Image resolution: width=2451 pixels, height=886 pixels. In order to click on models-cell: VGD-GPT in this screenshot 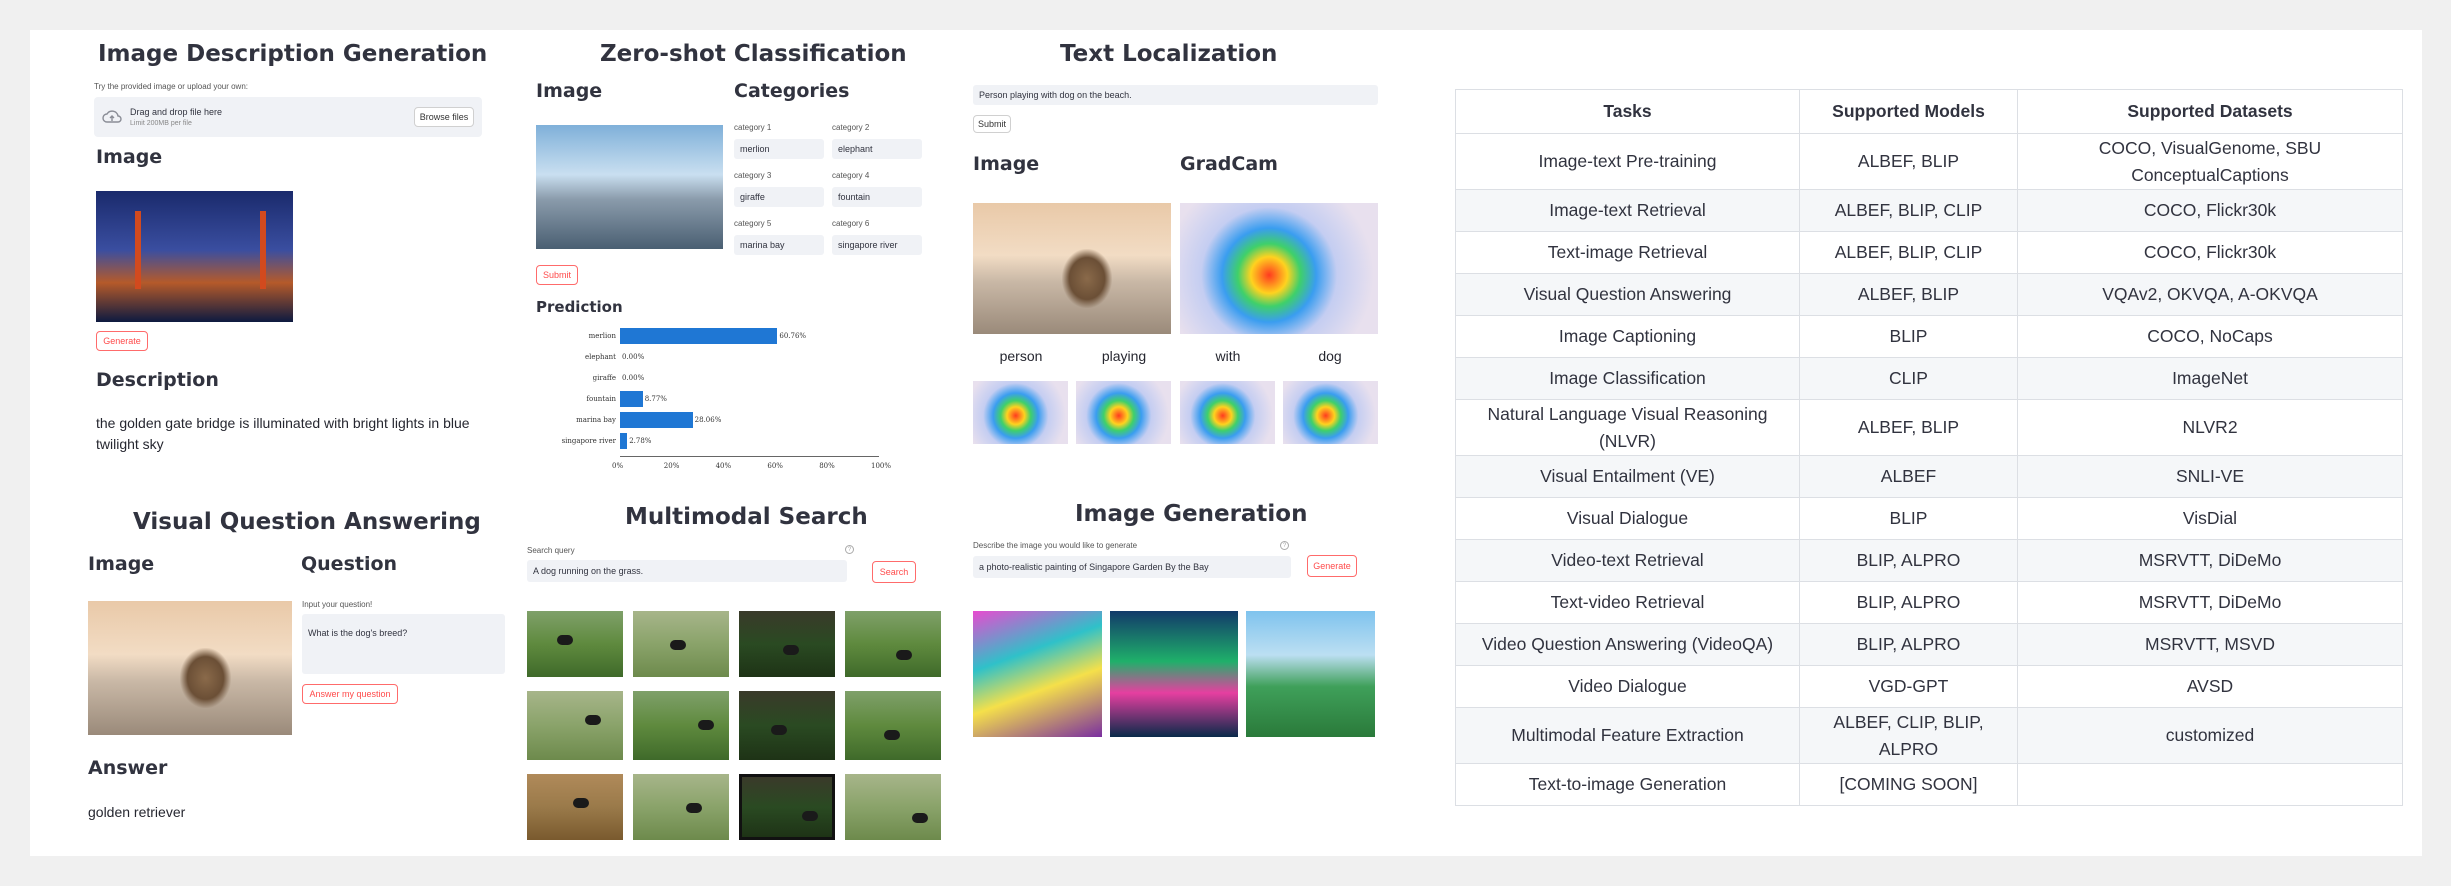, I will do `click(1908, 686)`.